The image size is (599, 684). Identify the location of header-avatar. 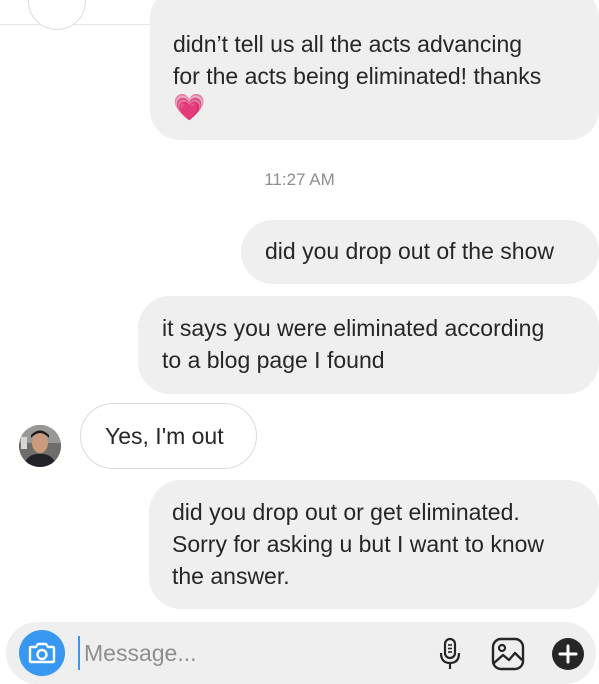
(57, 15).